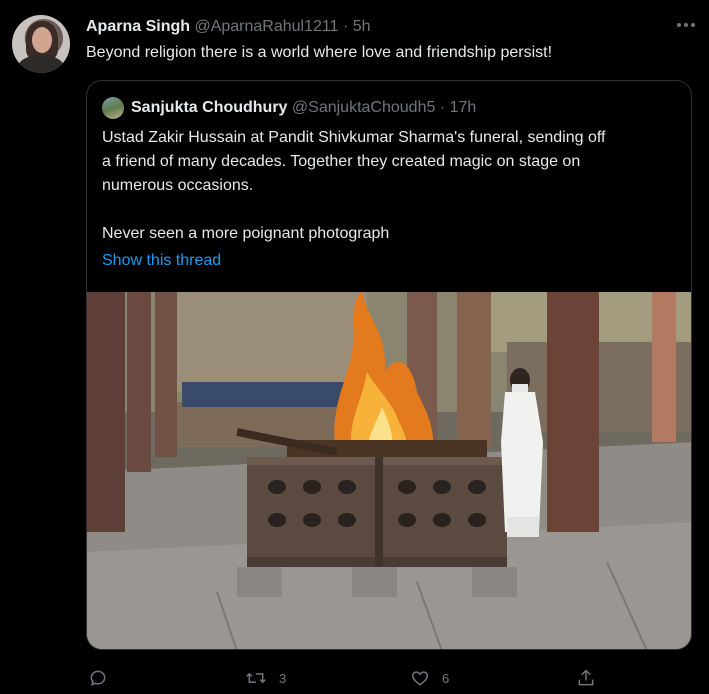  What do you see at coordinates (42, 40) in the screenshot?
I see `avatar-face` at bounding box center [42, 40].